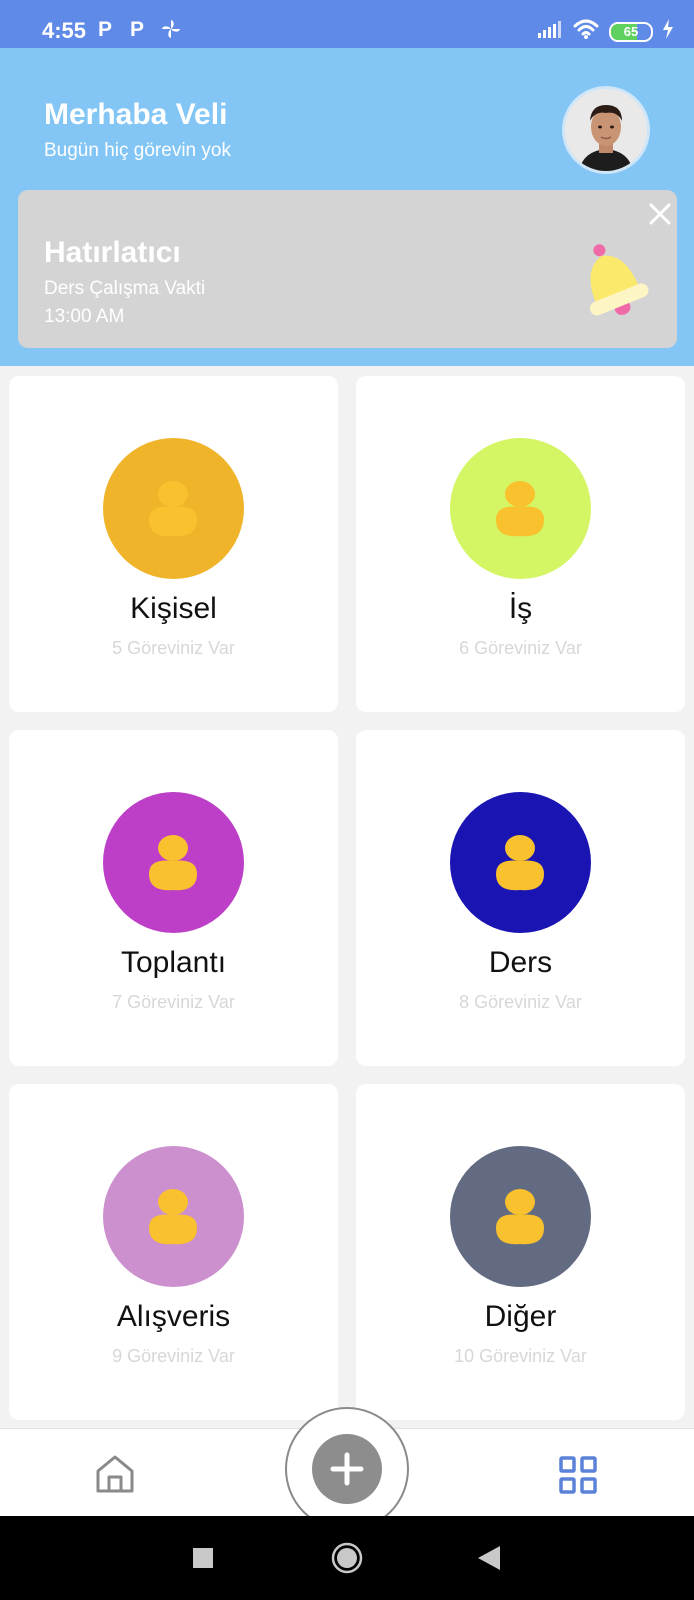 The image size is (694, 1600). What do you see at coordinates (112, 252) in the screenshot?
I see `reminder-title: Hatırlatıcı` at bounding box center [112, 252].